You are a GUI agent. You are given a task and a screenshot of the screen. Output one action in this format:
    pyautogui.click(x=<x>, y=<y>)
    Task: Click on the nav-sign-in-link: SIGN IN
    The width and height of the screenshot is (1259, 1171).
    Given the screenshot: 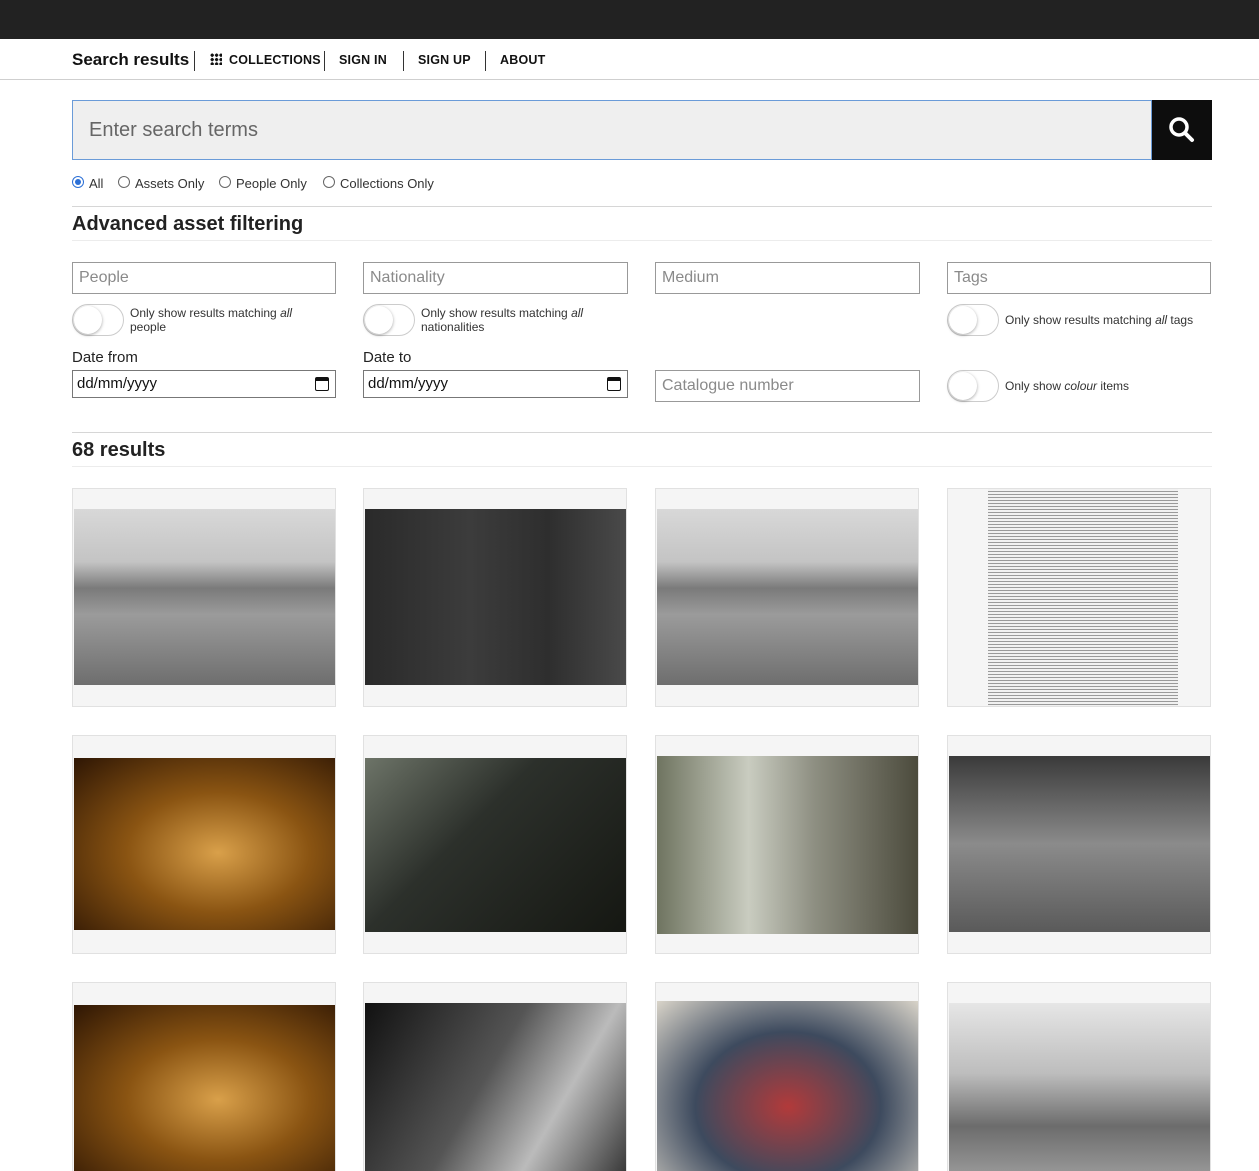 What is the action you would take?
    pyautogui.click(x=363, y=60)
    